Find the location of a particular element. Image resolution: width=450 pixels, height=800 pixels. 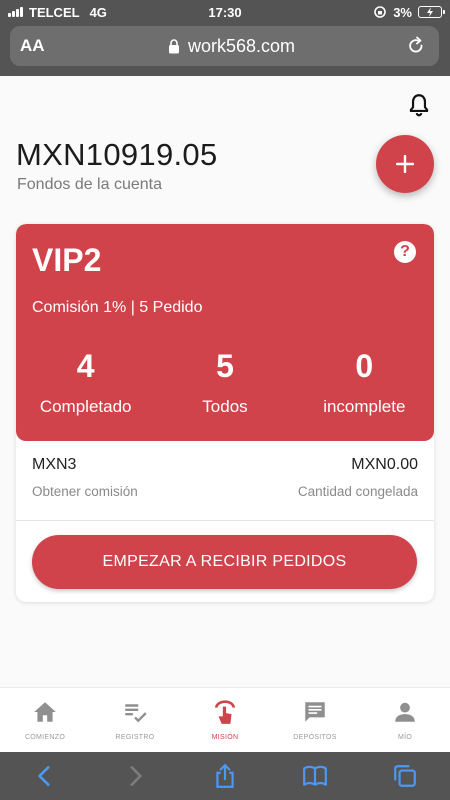

tab-label: MÍO is located at coordinates (405, 737).